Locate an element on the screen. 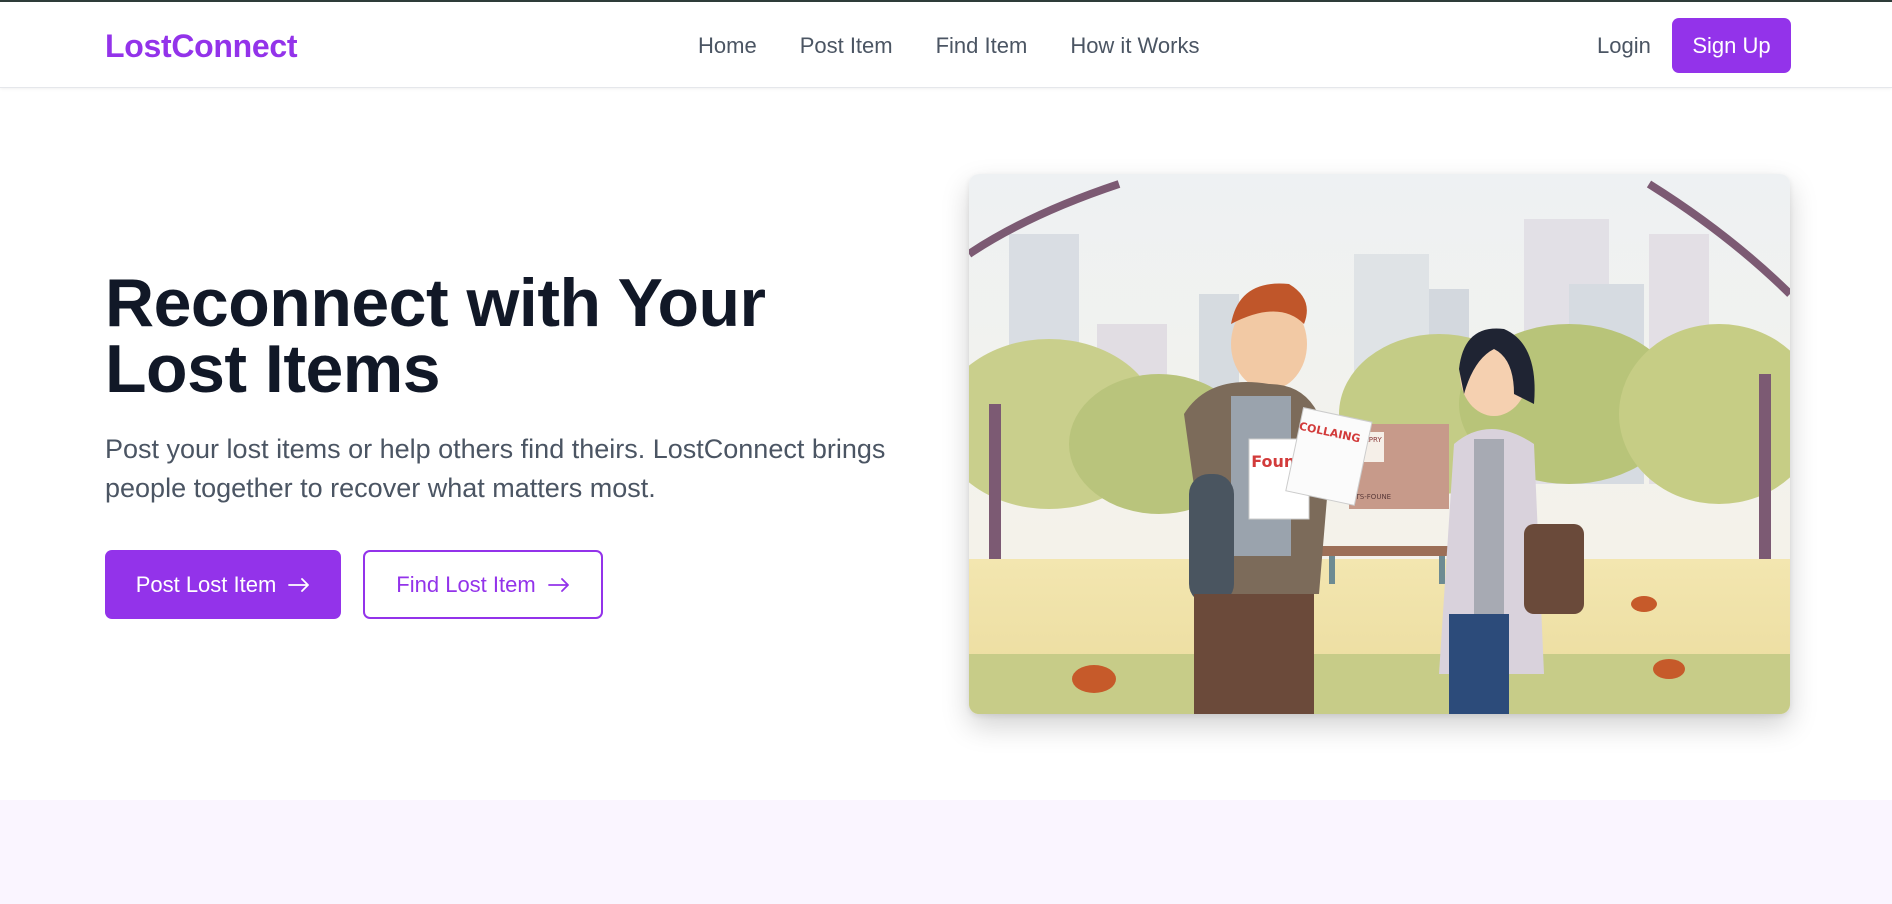 Image resolution: width=1892 pixels, height=904 pixels. signup-button: Sign Up is located at coordinates (1731, 45).